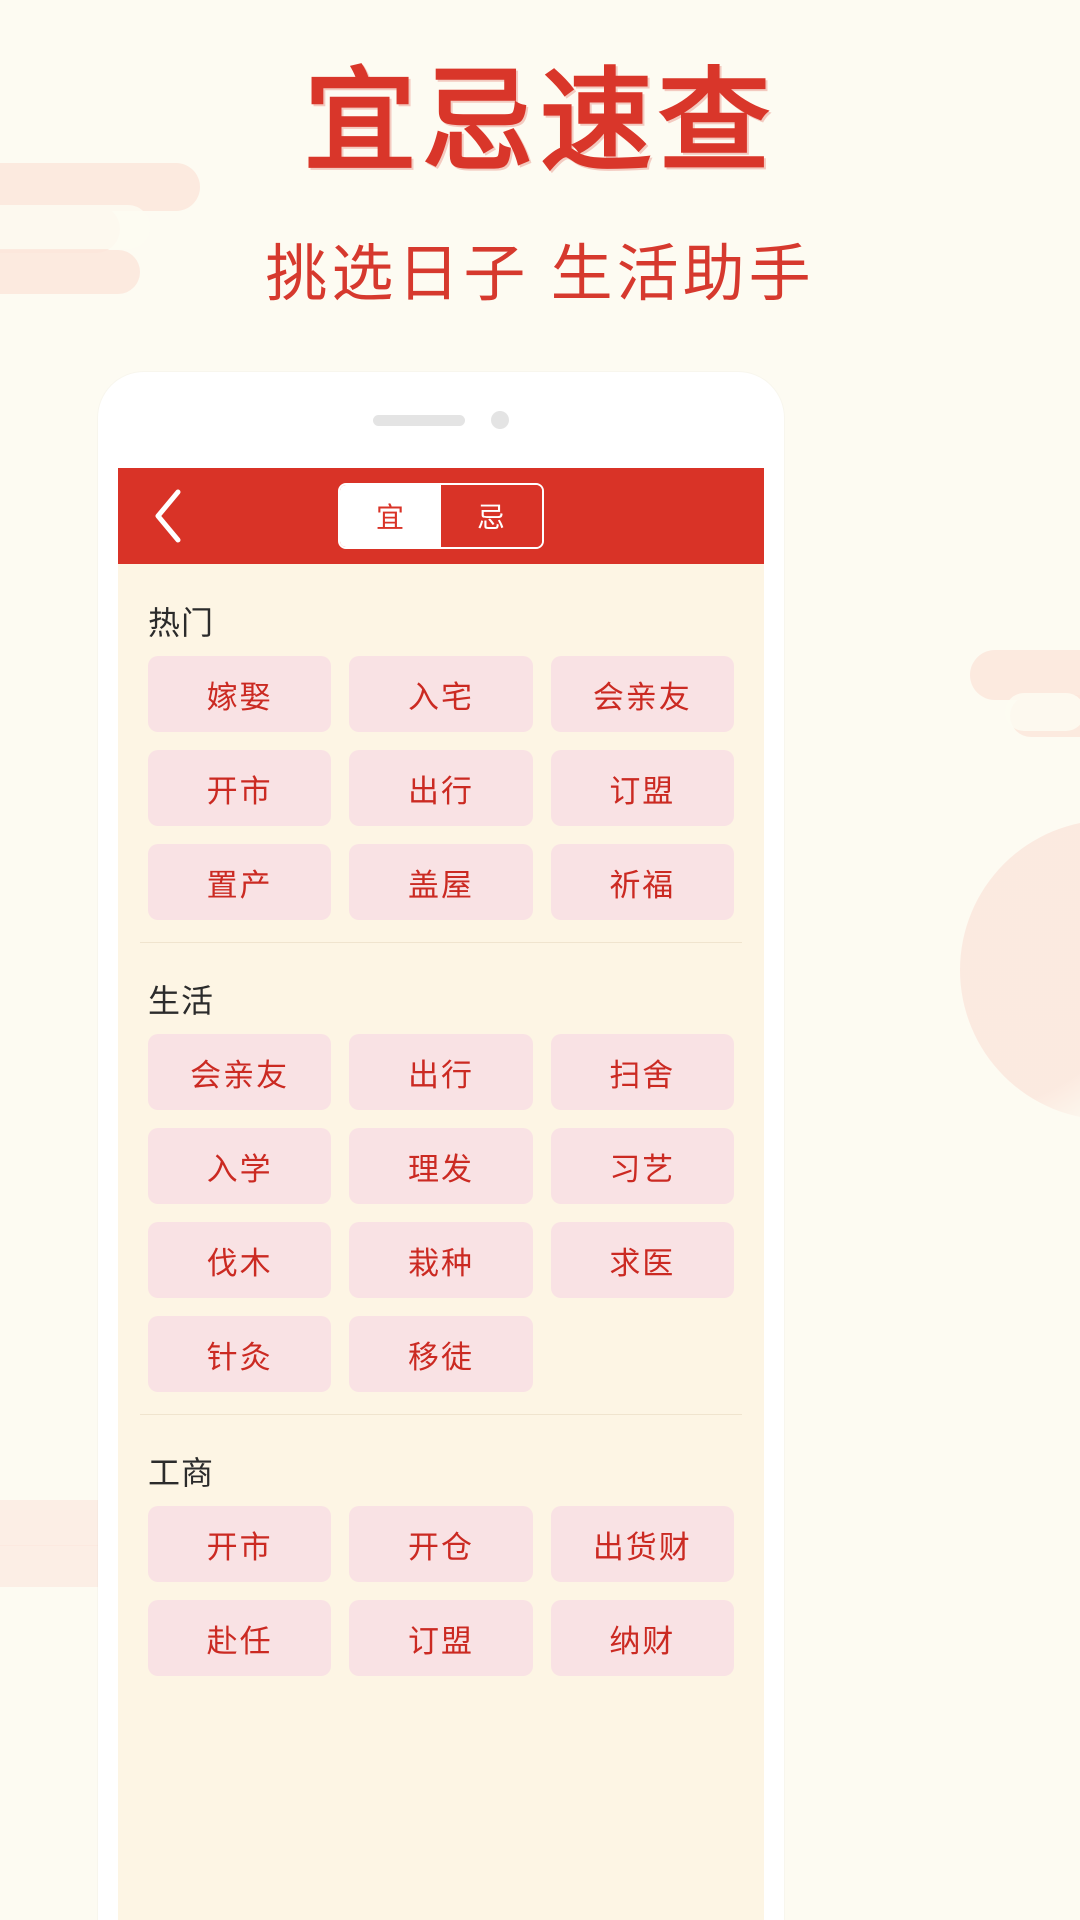 This screenshot has width=1080, height=1920. I want to click on category-chip: 纳财, so click(642, 1638).